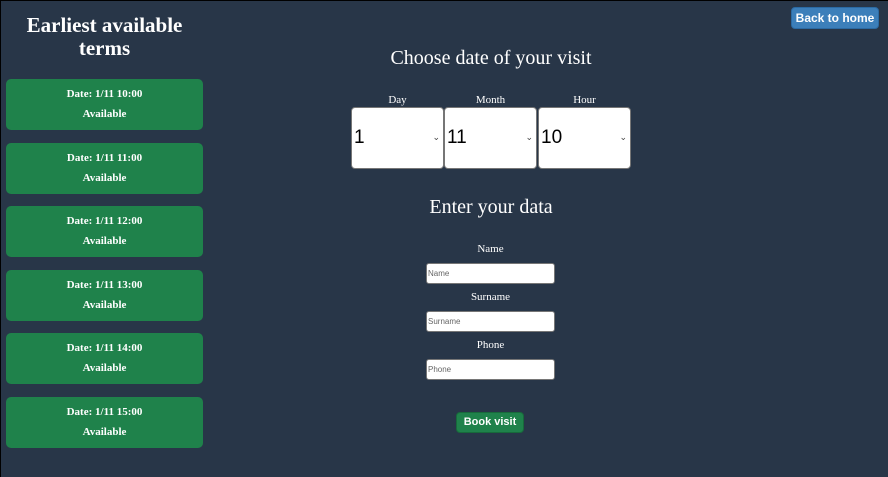 The image size is (888, 477). Describe the element at coordinates (104, 422) in the screenshot. I see `slot-card: Date: 1/11 15:00 Available` at that location.